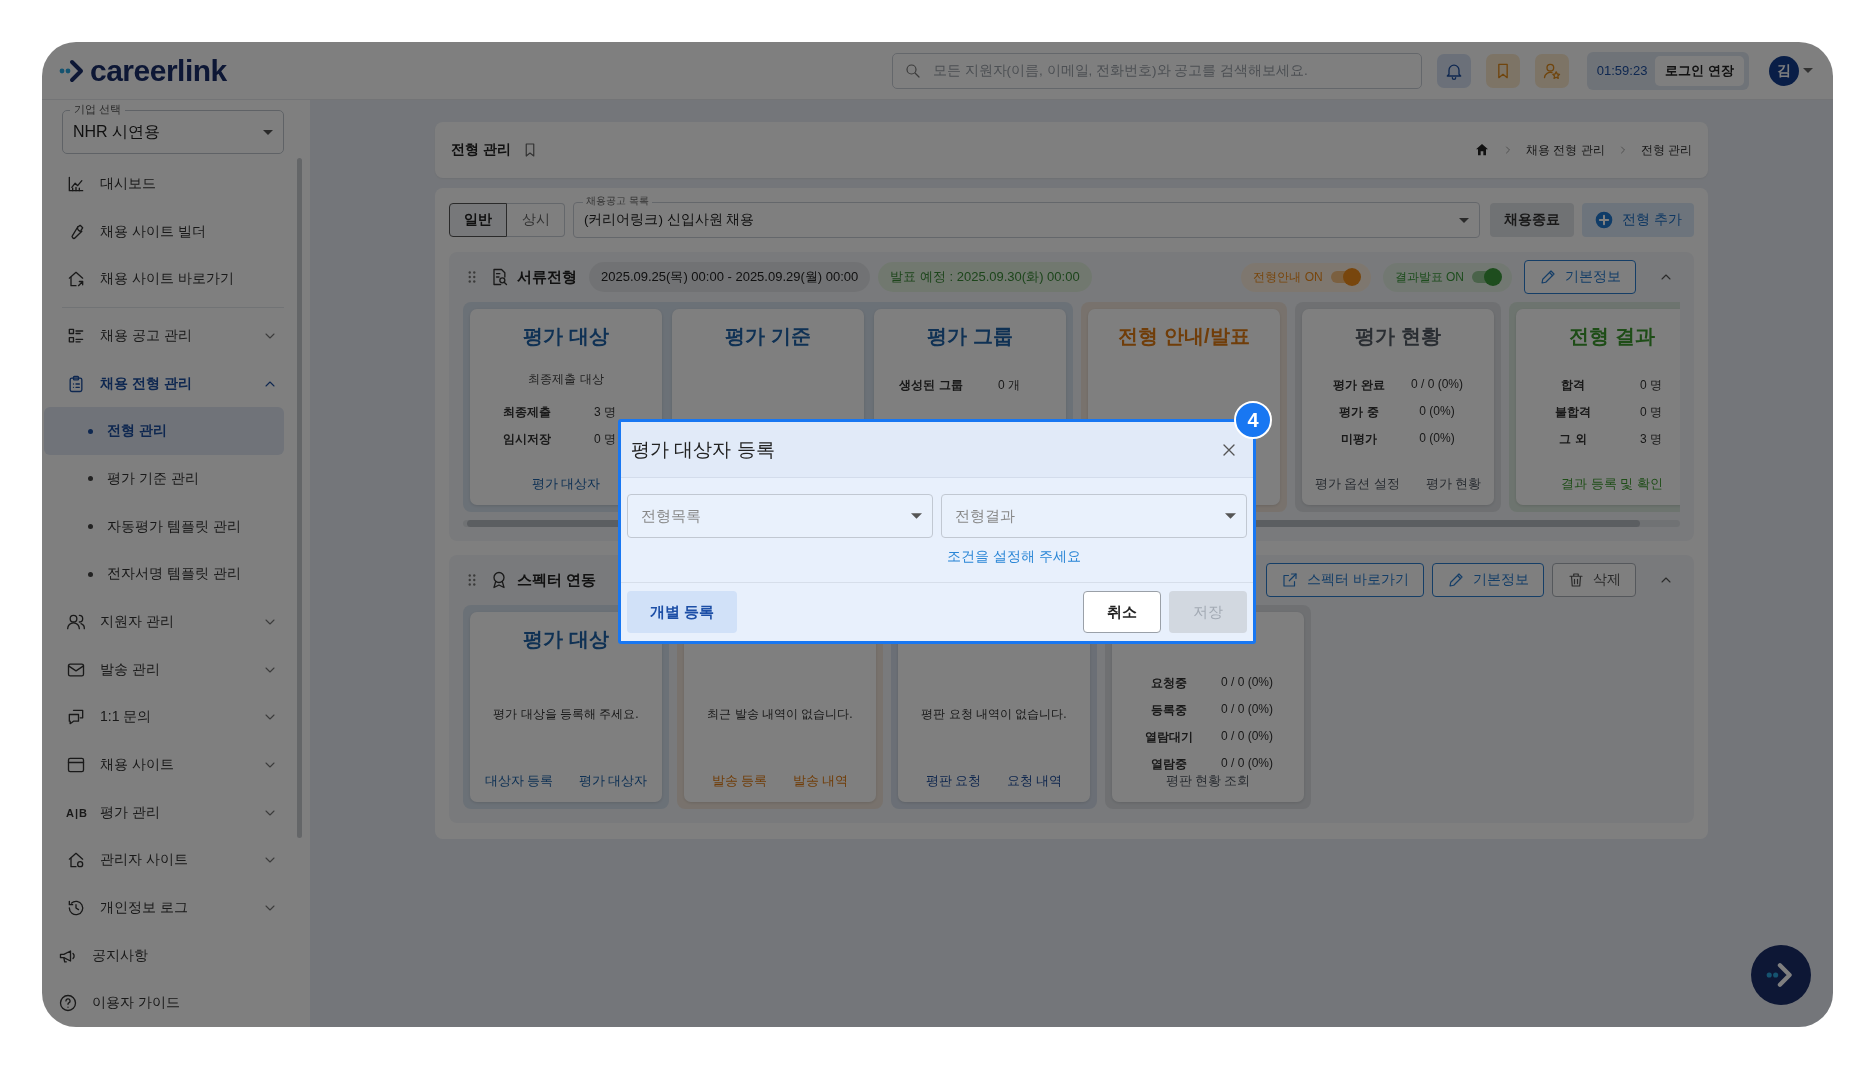 The image size is (1875, 1069). What do you see at coordinates (1035, 781) in the screenshot?
I see `card-link: 요청 내역` at bounding box center [1035, 781].